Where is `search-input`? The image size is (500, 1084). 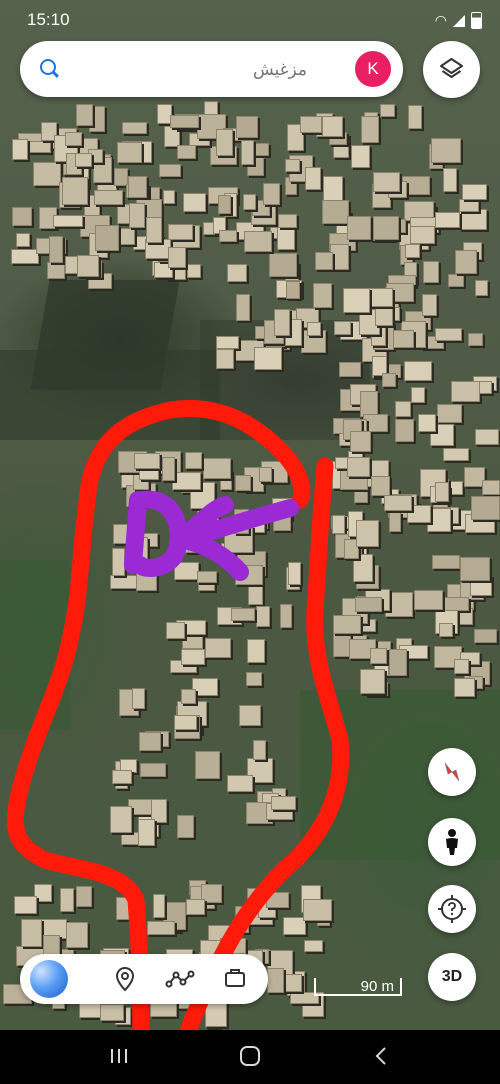
search-input is located at coordinates (194, 70).